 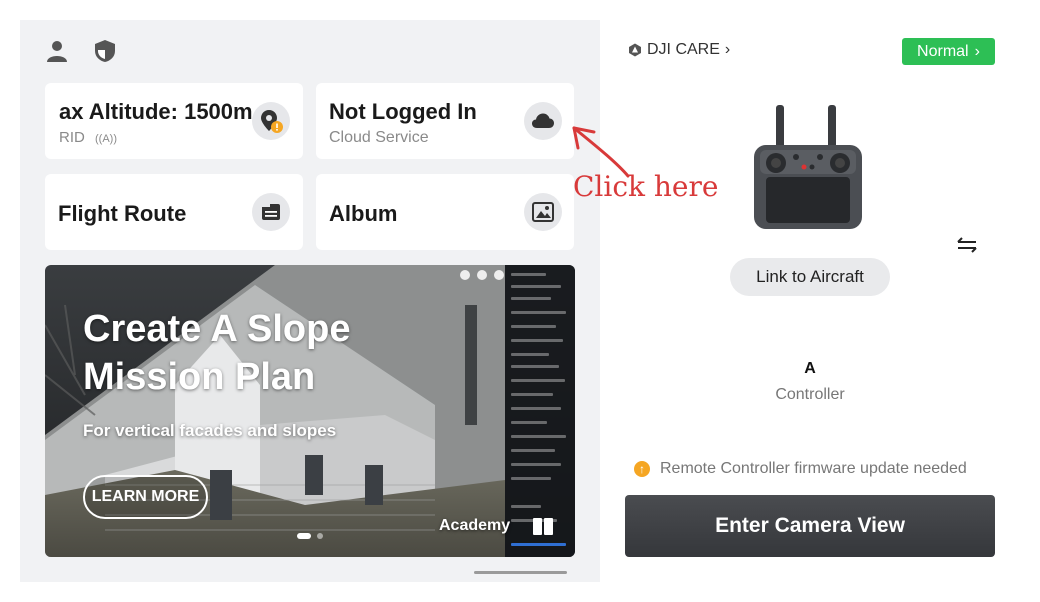 What do you see at coordinates (217, 353) in the screenshot?
I see `banner-title: Create A Slope Mission Plan` at bounding box center [217, 353].